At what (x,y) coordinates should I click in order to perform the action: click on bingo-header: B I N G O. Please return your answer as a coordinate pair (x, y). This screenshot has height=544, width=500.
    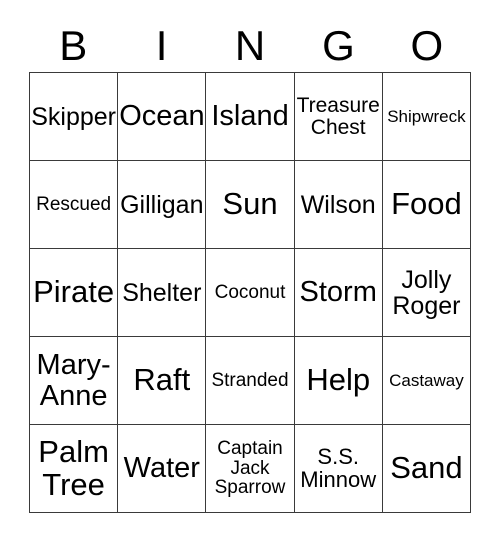
    Looking at the image, I should click on (250, 46).